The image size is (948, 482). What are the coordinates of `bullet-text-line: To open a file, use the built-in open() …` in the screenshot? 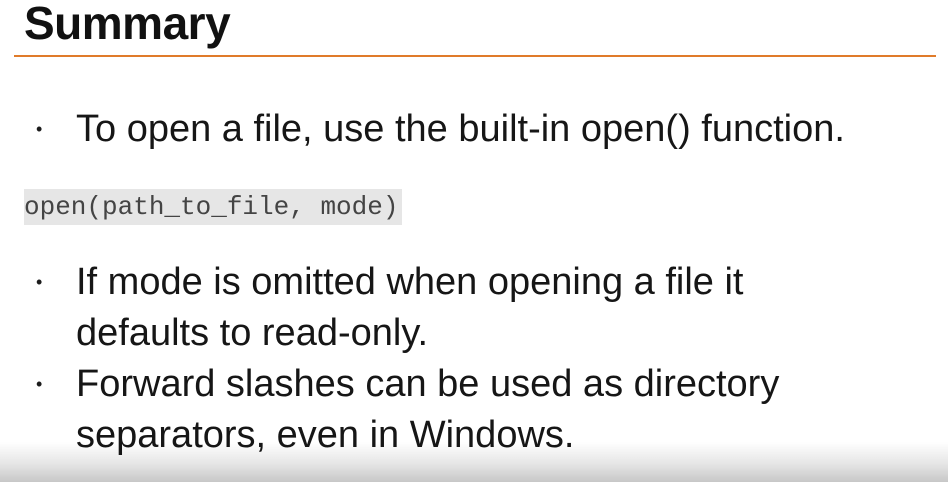 It's located at (460, 129).